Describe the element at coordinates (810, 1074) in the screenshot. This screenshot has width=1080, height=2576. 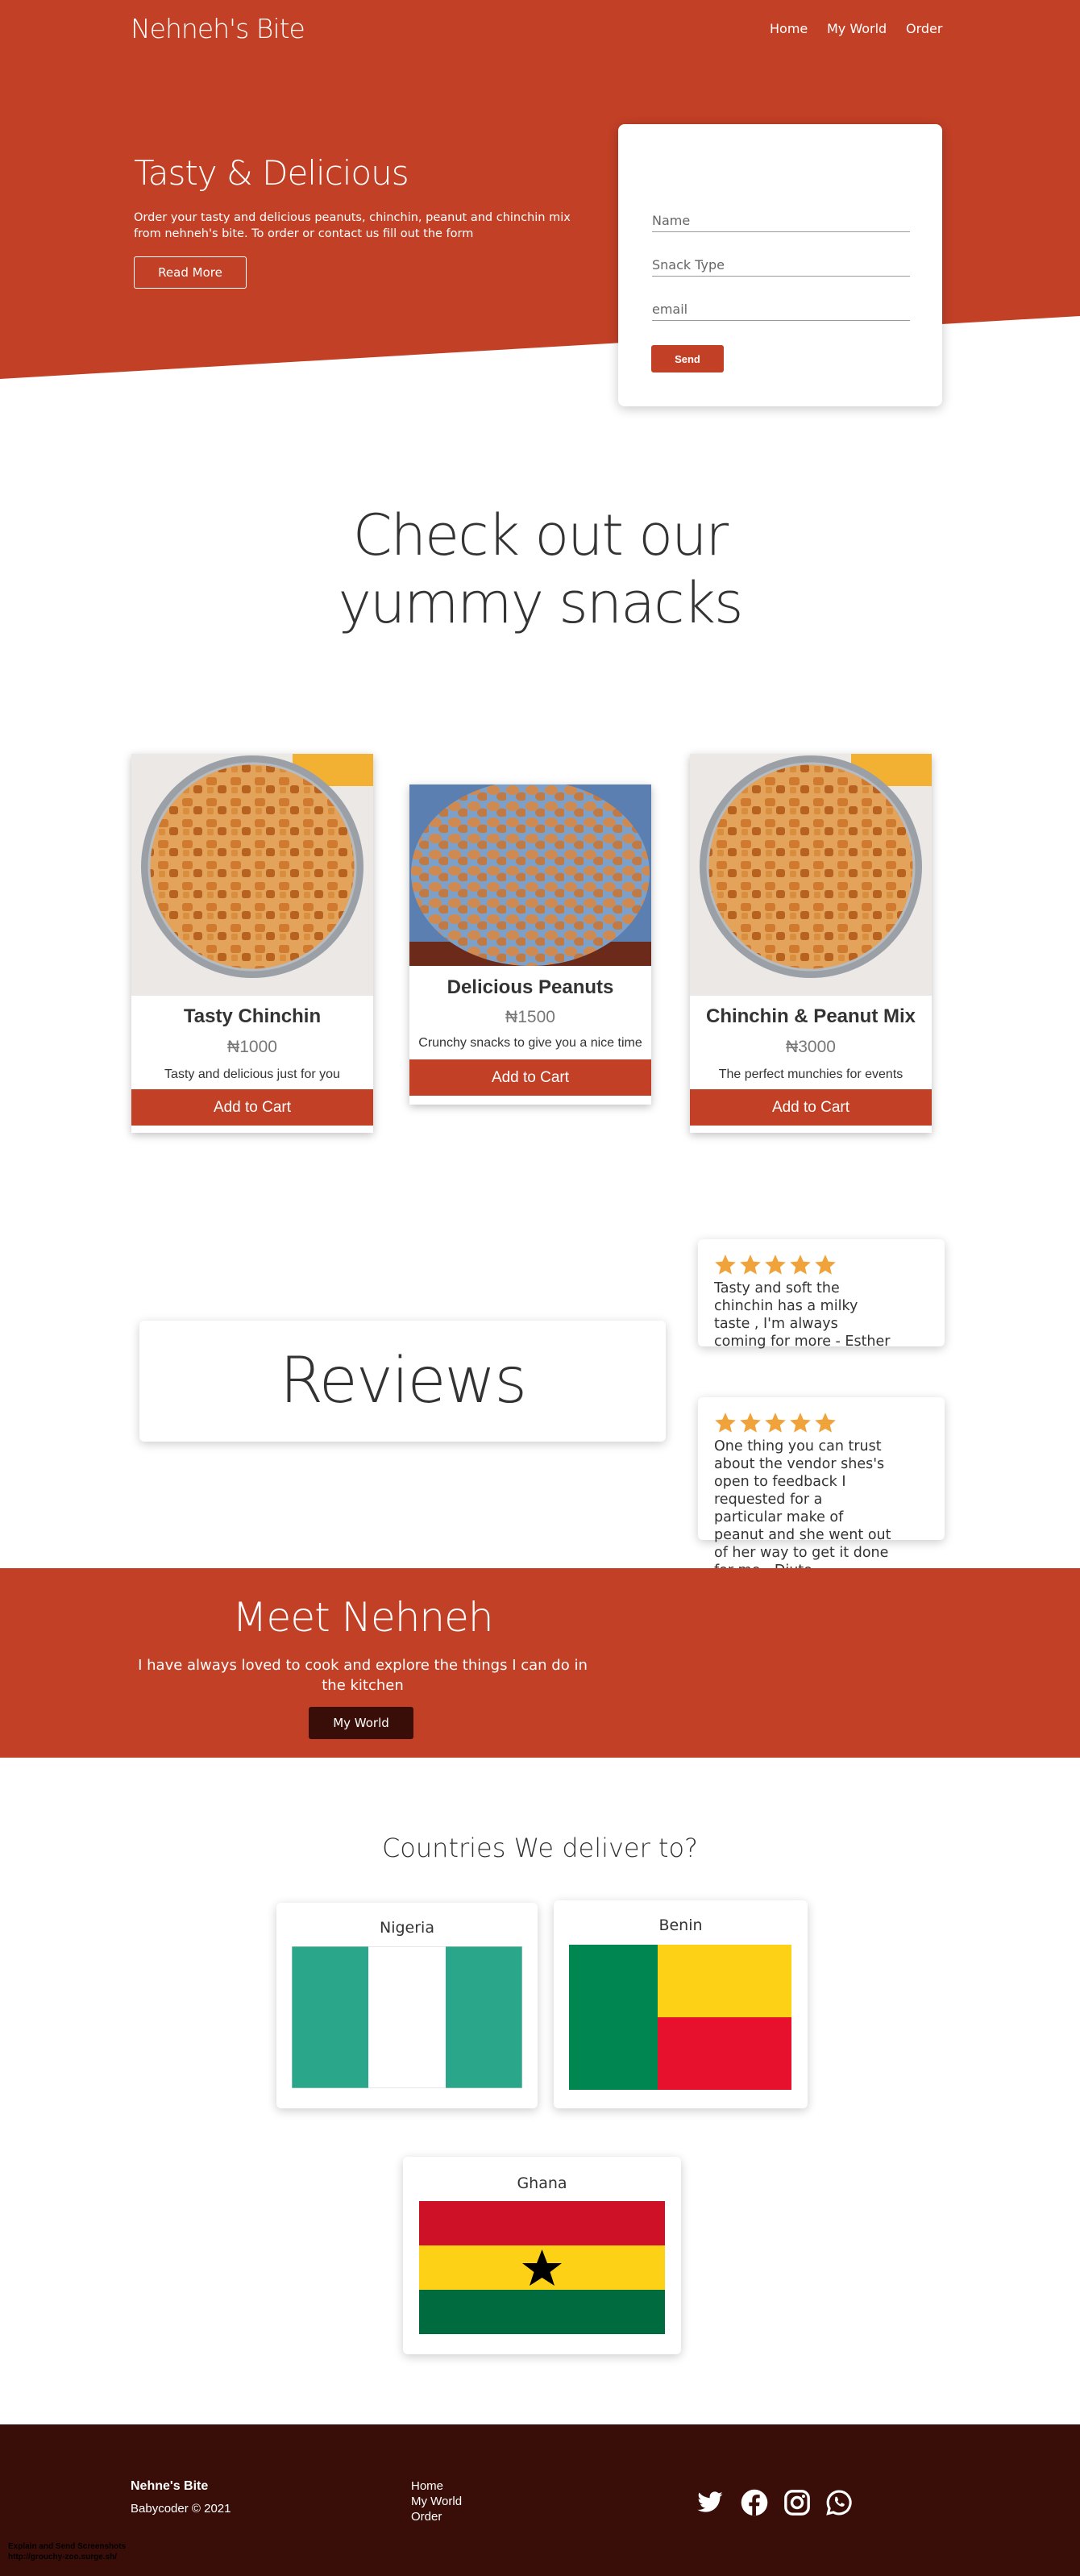
I see `snack-description: The perfect munchies for events` at that location.